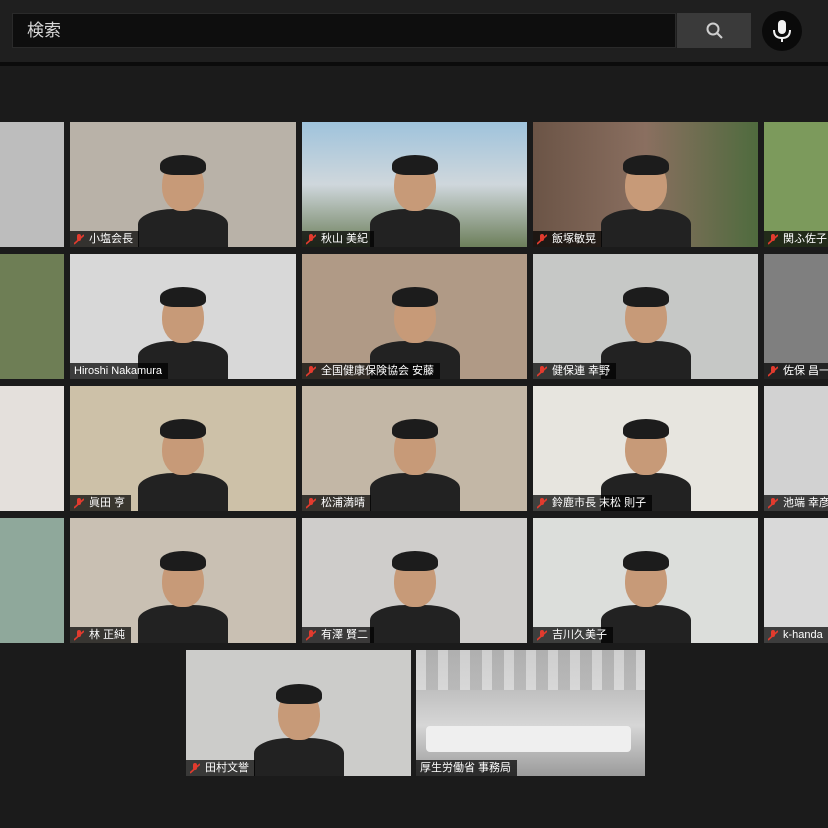 This screenshot has width=828, height=828. What do you see at coordinates (574, 239) in the screenshot?
I see `participant-name: 飯塚敏晃` at bounding box center [574, 239].